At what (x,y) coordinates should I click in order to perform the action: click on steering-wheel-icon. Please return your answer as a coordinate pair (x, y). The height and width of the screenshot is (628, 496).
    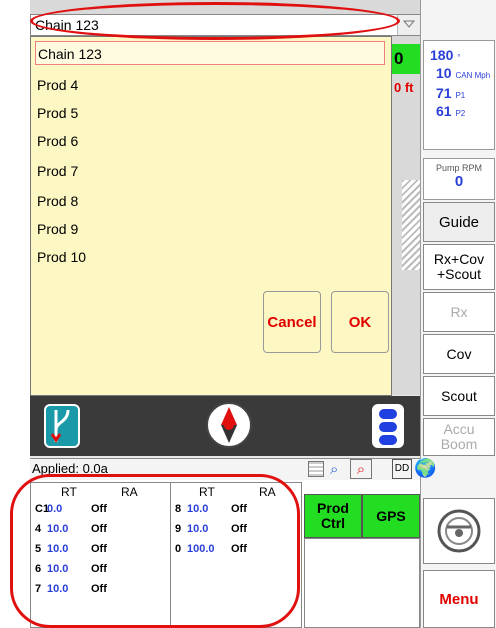
    Looking at the image, I should click on (459, 531).